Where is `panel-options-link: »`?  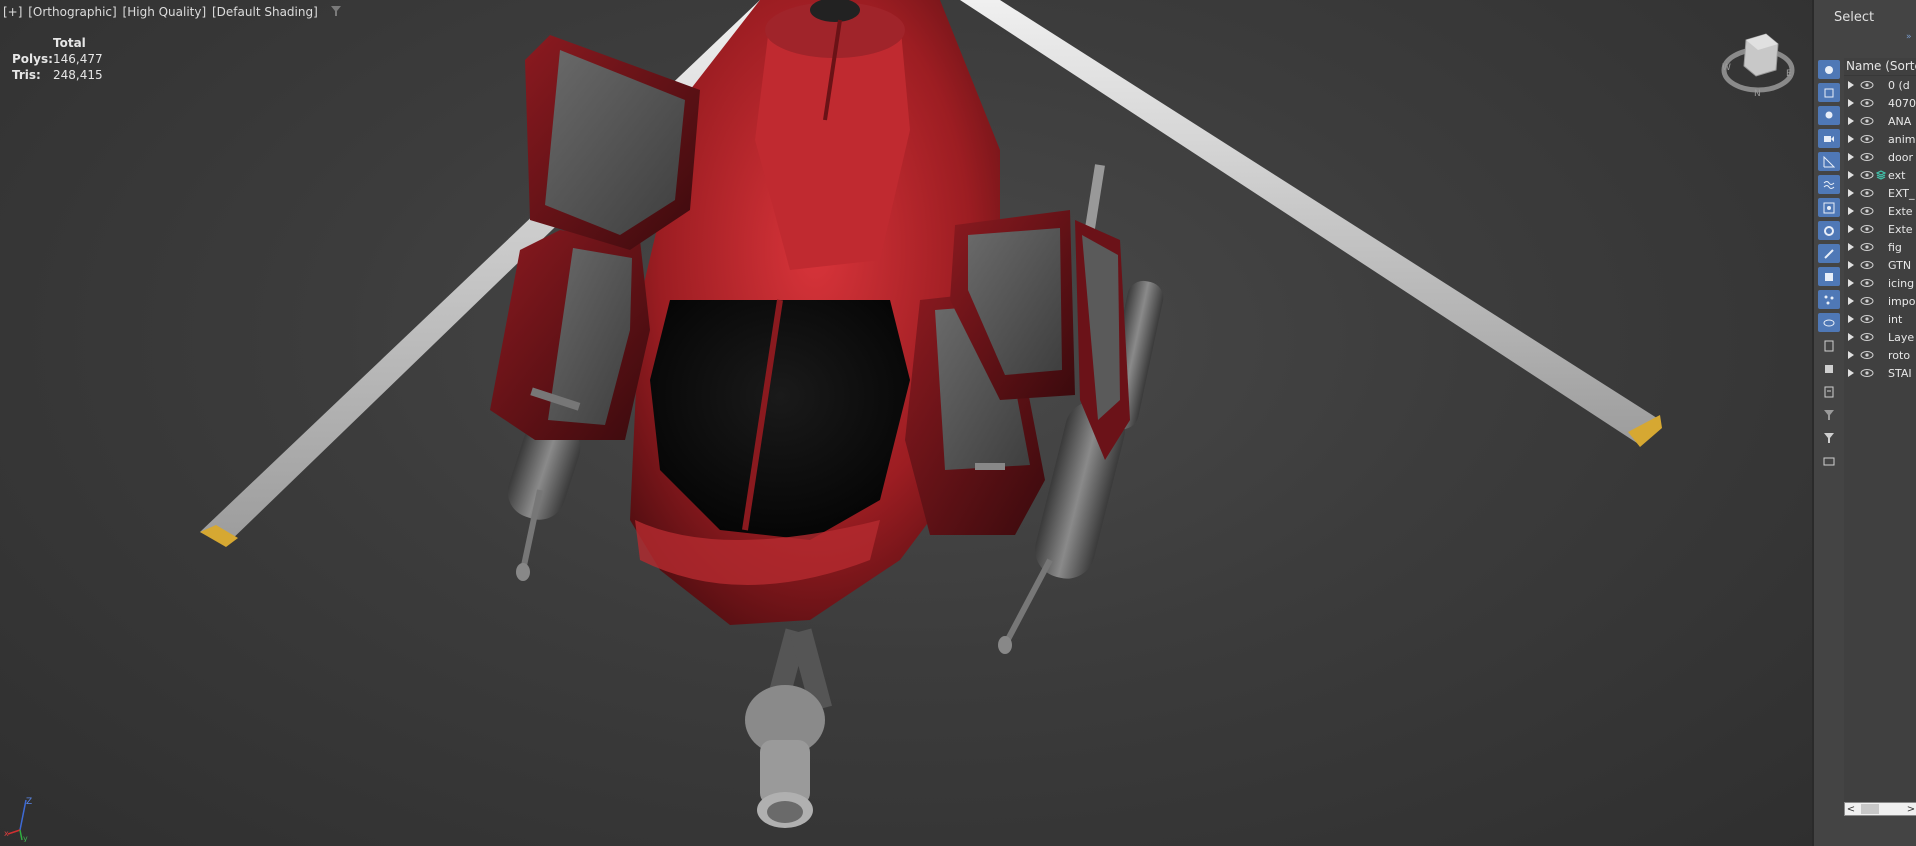 panel-options-link: » is located at coordinates (1909, 37).